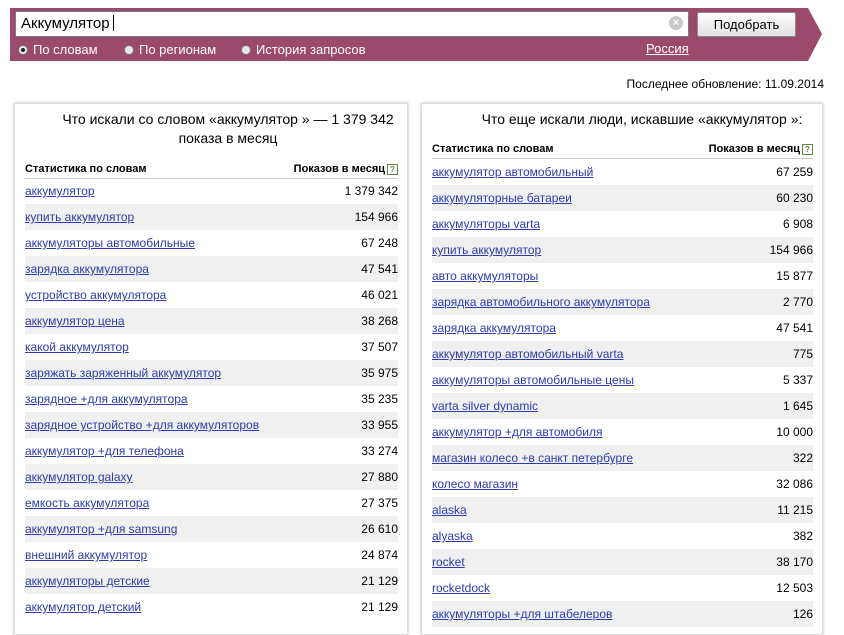  What do you see at coordinates (211, 581) in the screenshot?
I see `table-row: аккумуляторы детские21 129` at bounding box center [211, 581].